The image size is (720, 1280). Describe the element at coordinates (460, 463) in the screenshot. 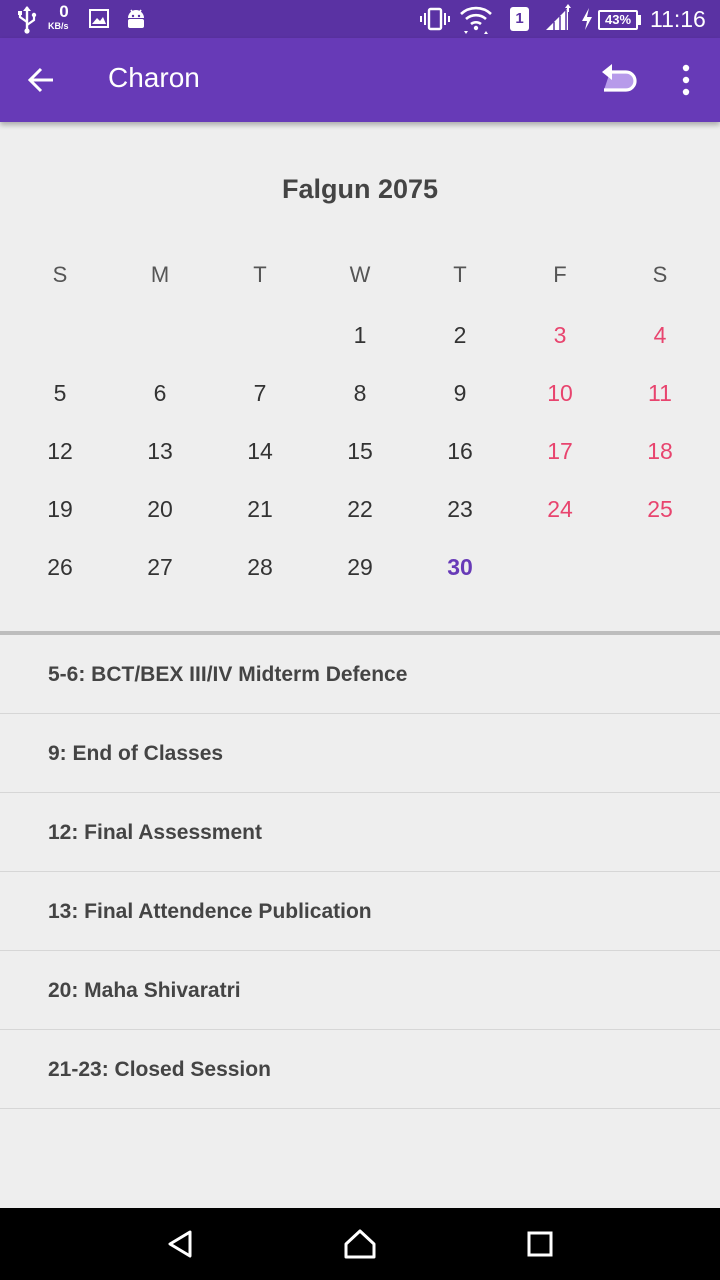

I see `day-cell: 16` at that location.